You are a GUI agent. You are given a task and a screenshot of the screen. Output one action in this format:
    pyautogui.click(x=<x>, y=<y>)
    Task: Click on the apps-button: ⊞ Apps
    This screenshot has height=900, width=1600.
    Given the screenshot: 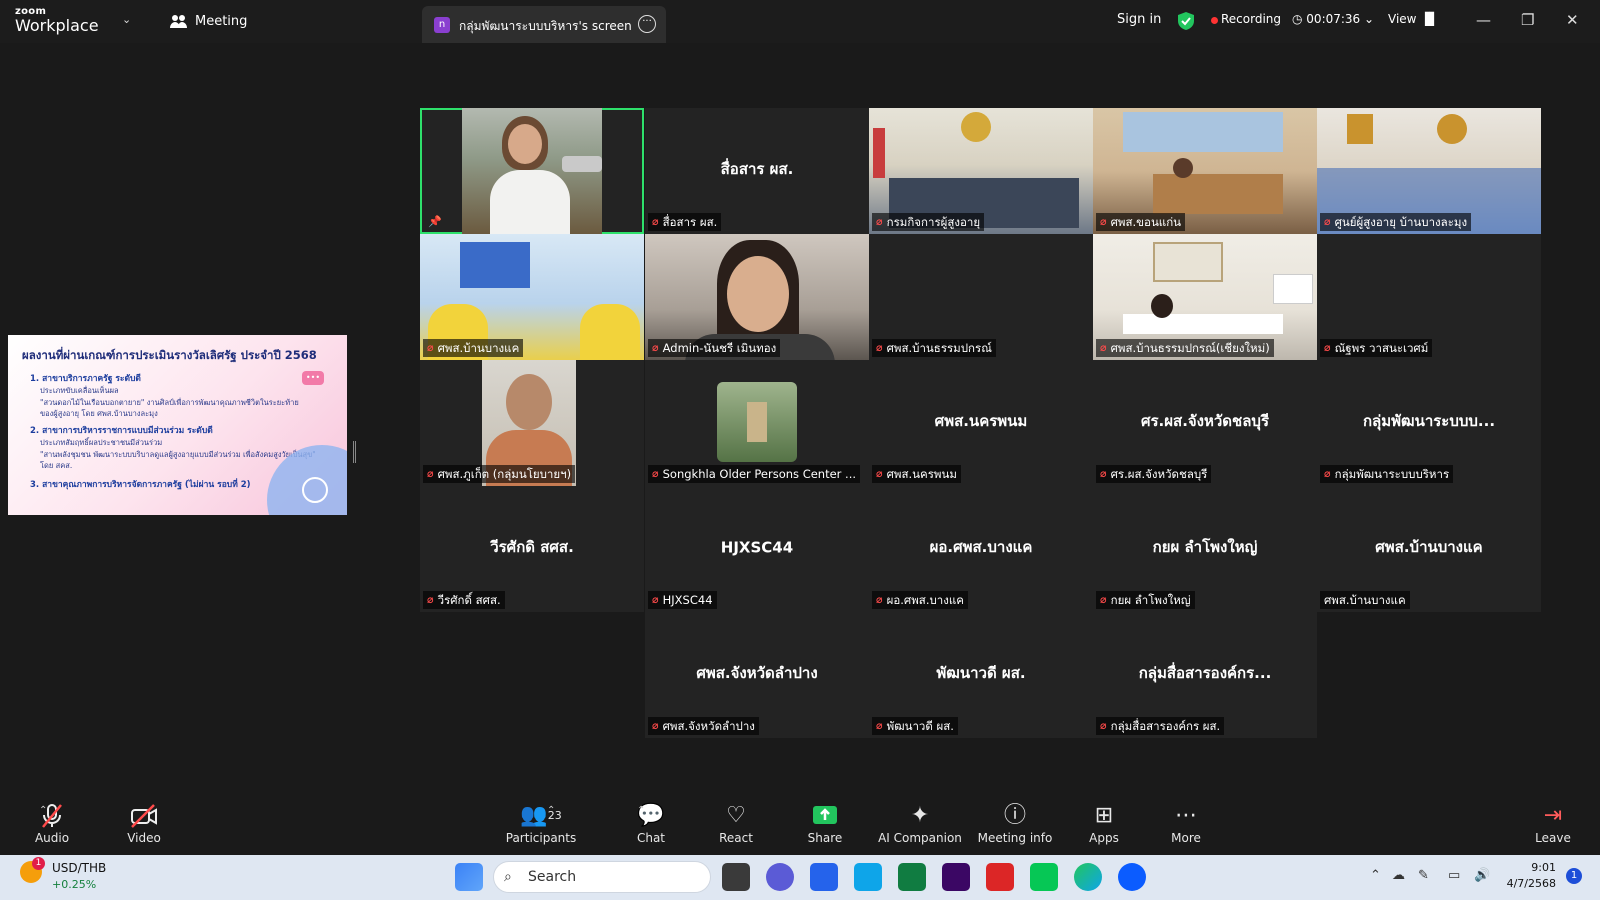 What is the action you would take?
    pyautogui.click(x=1104, y=824)
    